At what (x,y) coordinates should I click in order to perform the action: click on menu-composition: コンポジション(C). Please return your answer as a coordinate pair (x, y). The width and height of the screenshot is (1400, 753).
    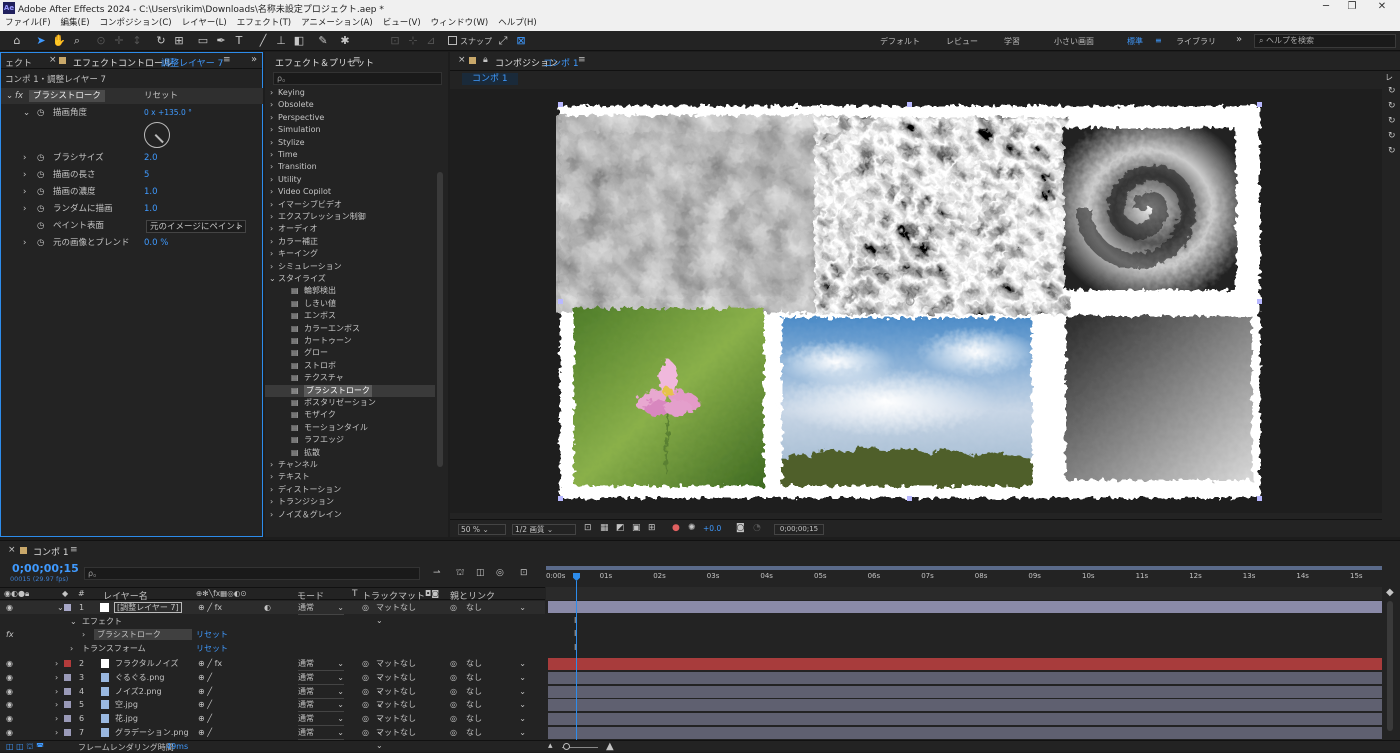
    Looking at the image, I should click on (136, 23).